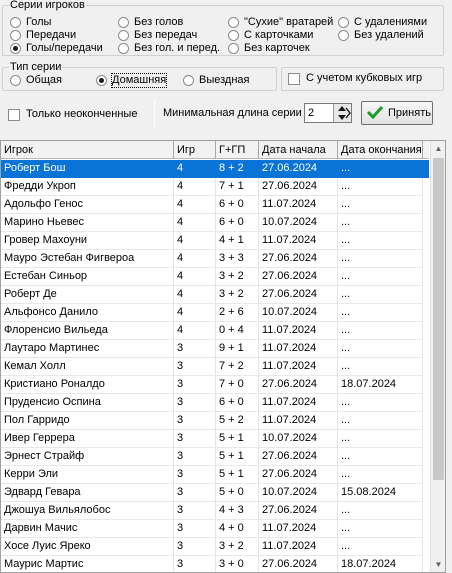 This screenshot has width=452, height=573. I want to click on vertical-scrollbar: ▲ ▼, so click(437, 356).